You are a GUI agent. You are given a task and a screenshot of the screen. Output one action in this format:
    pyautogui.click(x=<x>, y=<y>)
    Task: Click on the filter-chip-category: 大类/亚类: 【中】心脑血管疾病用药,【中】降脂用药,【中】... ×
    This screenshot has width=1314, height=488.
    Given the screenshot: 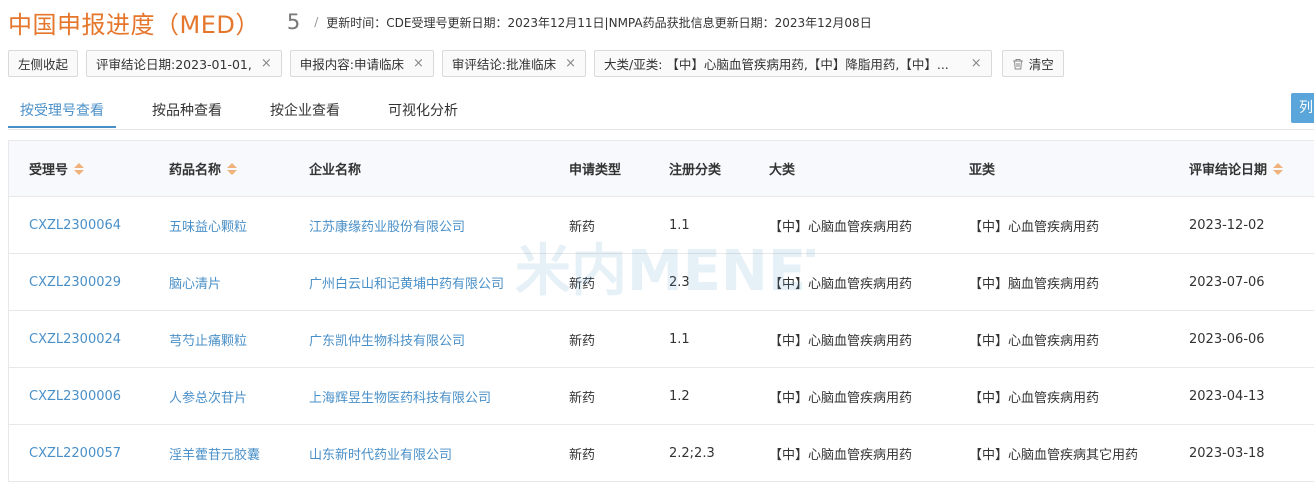 What is the action you would take?
    pyautogui.click(x=793, y=63)
    